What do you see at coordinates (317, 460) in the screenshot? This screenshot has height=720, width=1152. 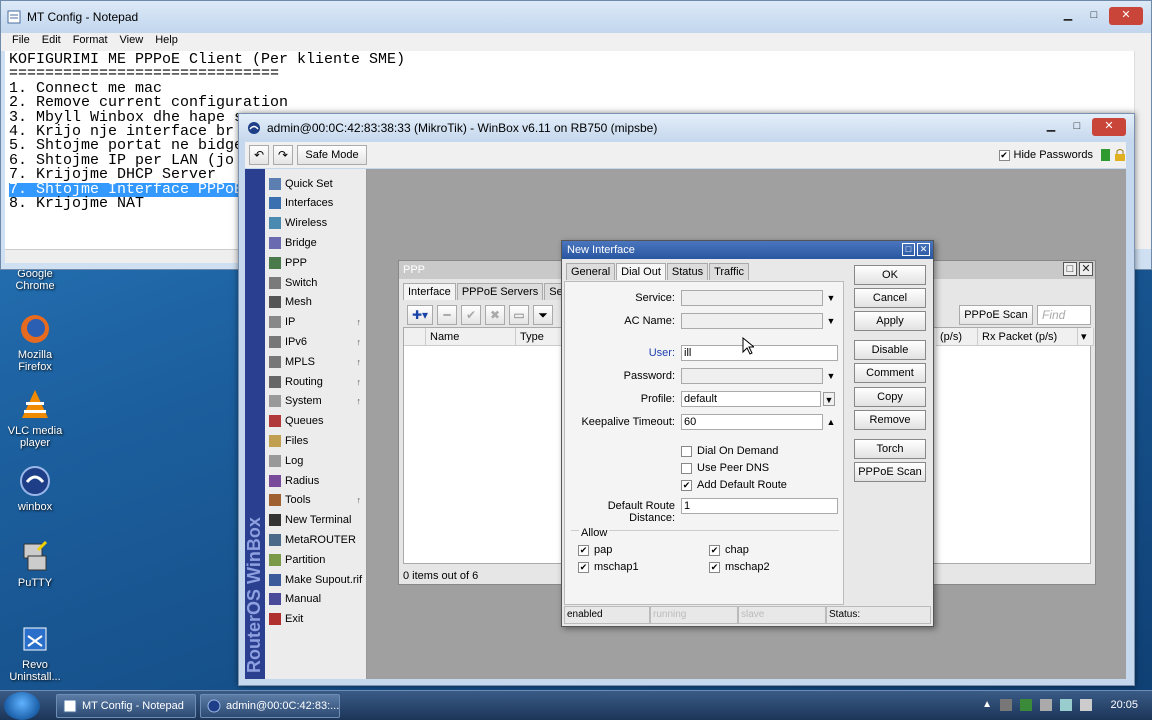 I see `sidebar-item-log: Log` at bounding box center [317, 460].